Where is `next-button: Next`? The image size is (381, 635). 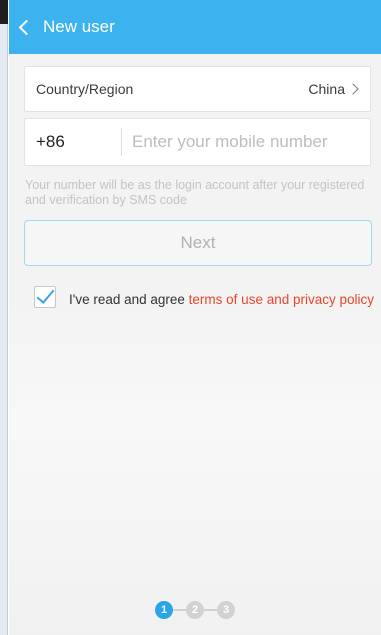
next-button: Next is located at coordinates (198, 243).